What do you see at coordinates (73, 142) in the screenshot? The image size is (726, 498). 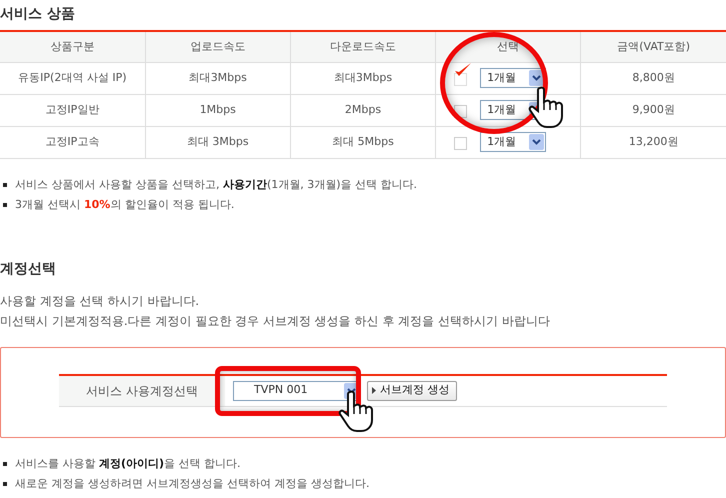 I see `table-cell: 고정IP고속` at bounding box center [73, 142].